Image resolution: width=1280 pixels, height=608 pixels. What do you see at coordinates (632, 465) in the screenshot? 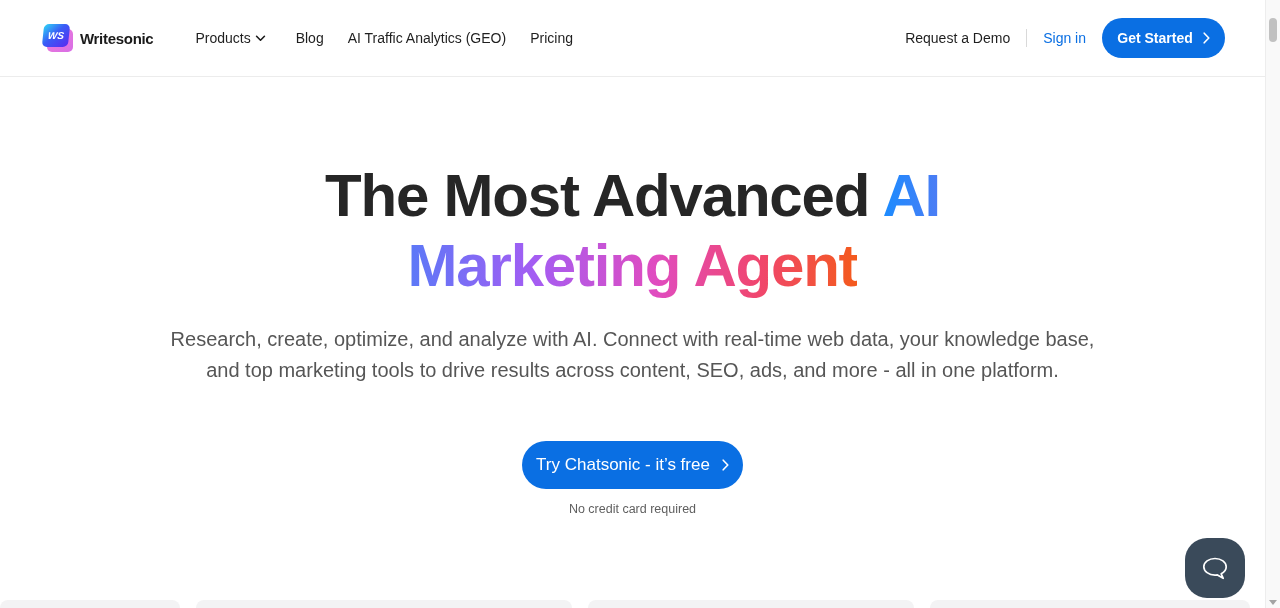
I see `try-chatsonic-button: Try Chatsonic - it’s free` at bounding box center [632, 465].